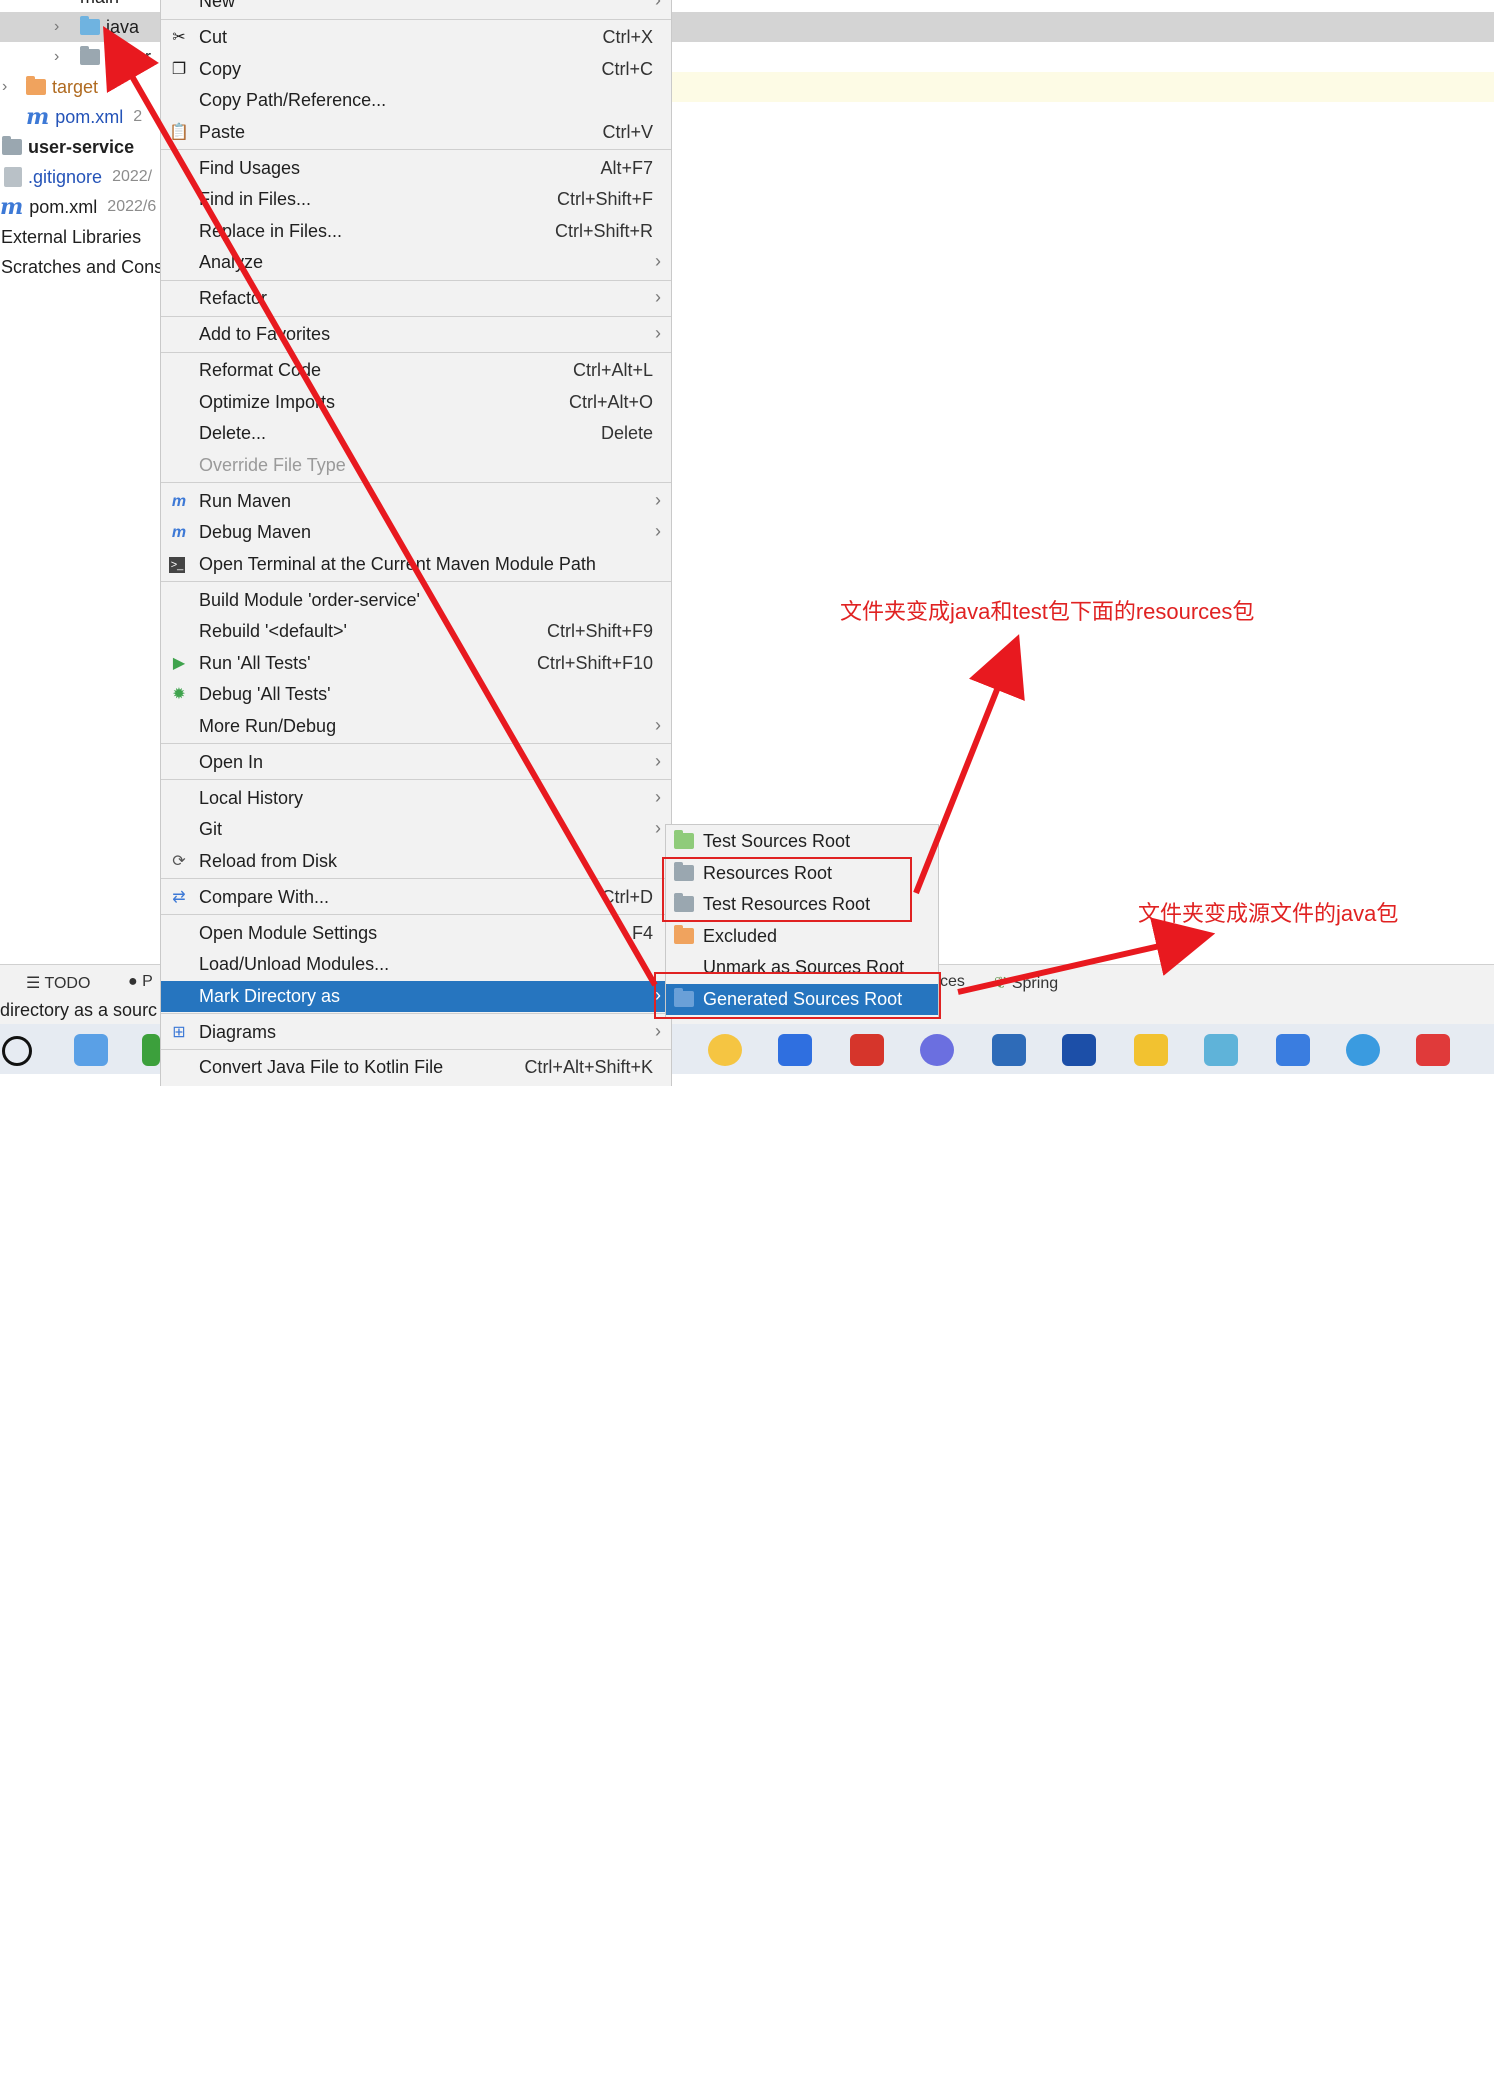  Describe the element at coordinates (179, 132) in the screenshot. I see `clipboard-icon: 📋` at that location.